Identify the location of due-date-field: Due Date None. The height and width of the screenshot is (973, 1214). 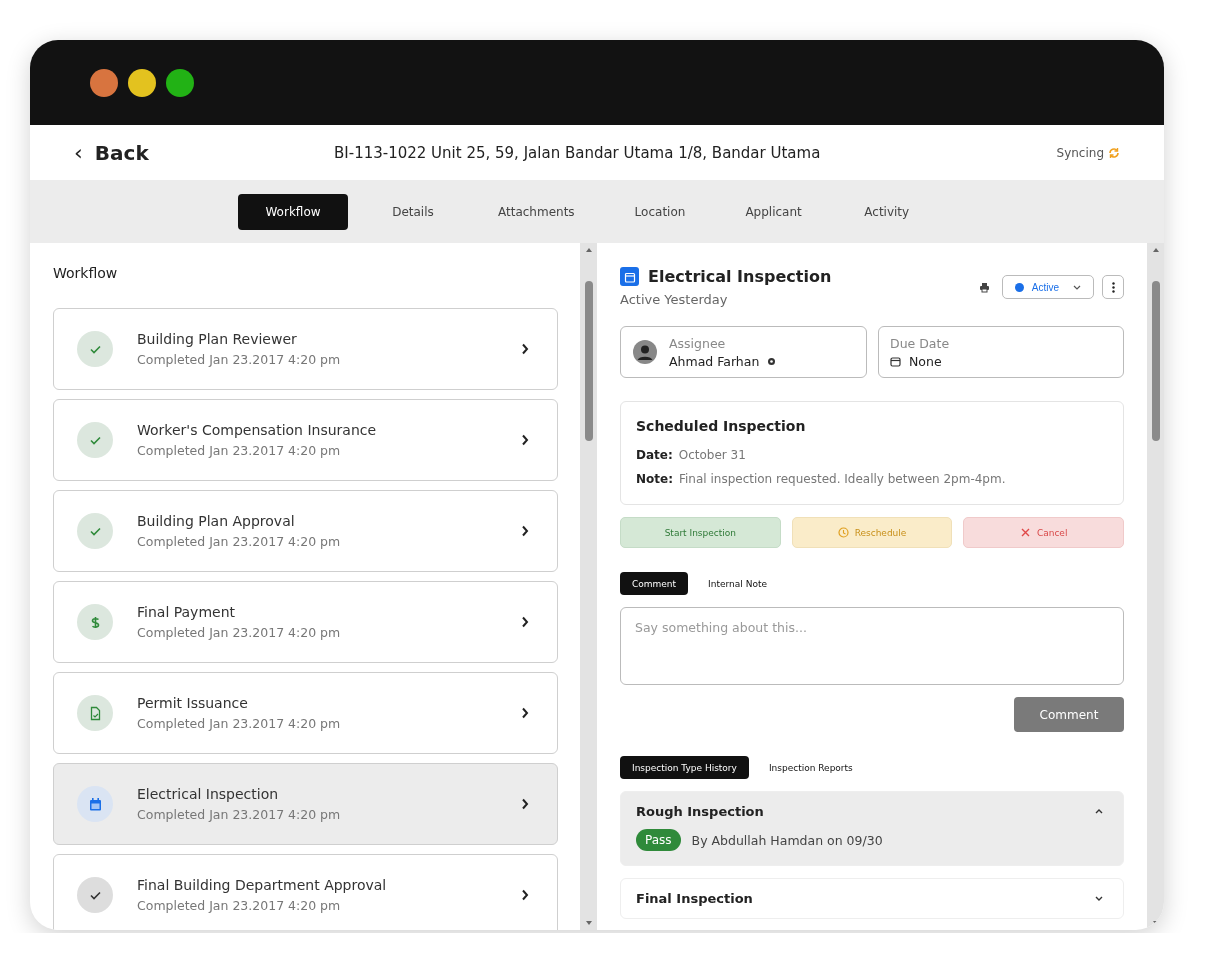
(1001, 352).